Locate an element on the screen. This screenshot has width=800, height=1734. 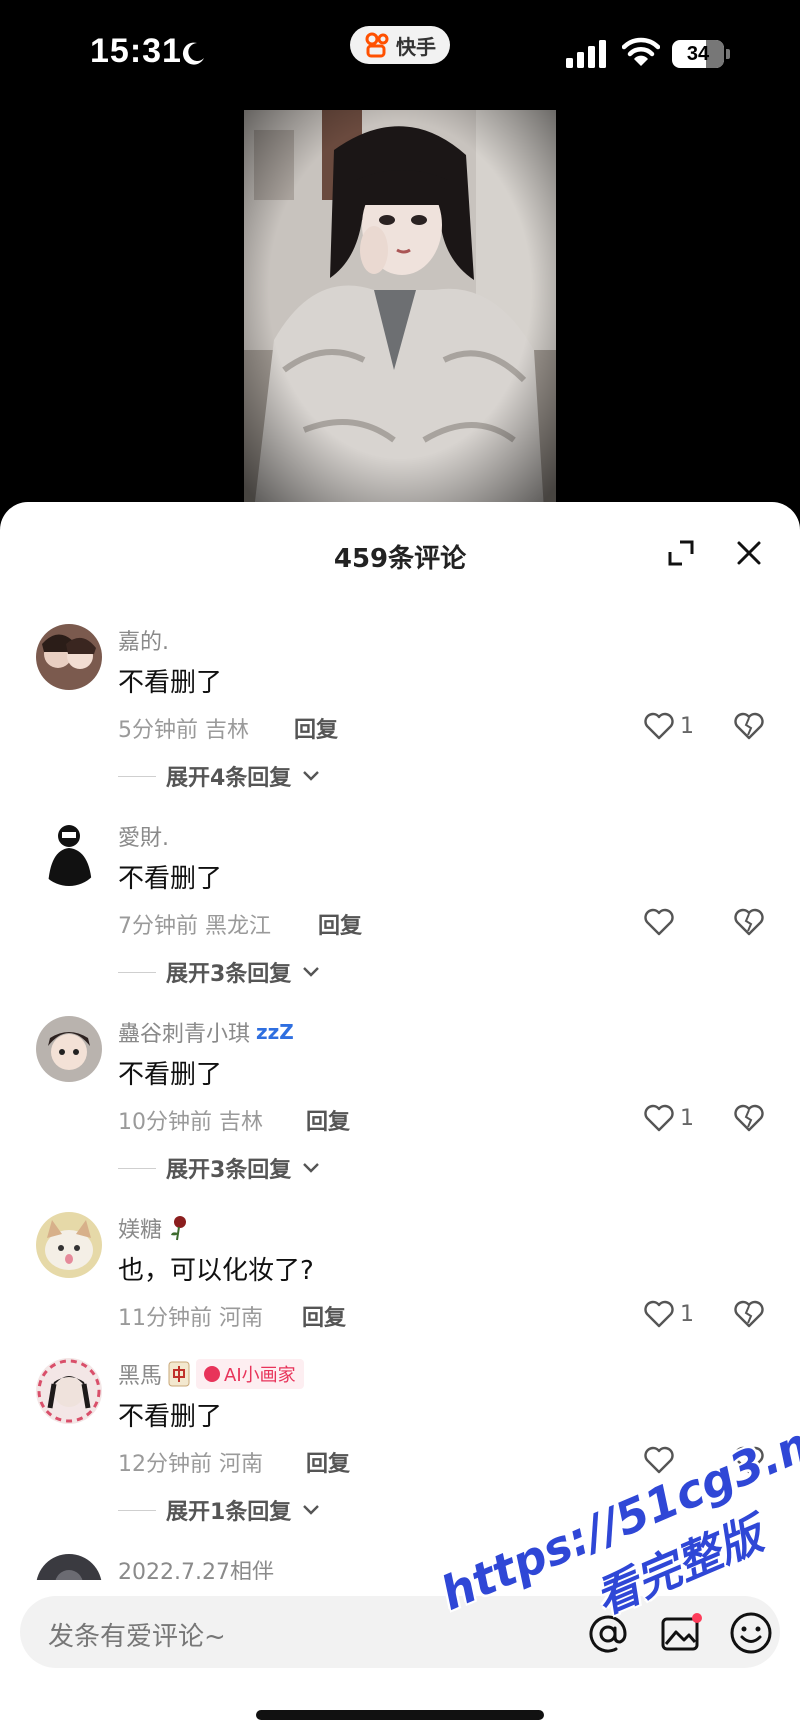
status-time: 15:31 is located at coordinates (136, 51).